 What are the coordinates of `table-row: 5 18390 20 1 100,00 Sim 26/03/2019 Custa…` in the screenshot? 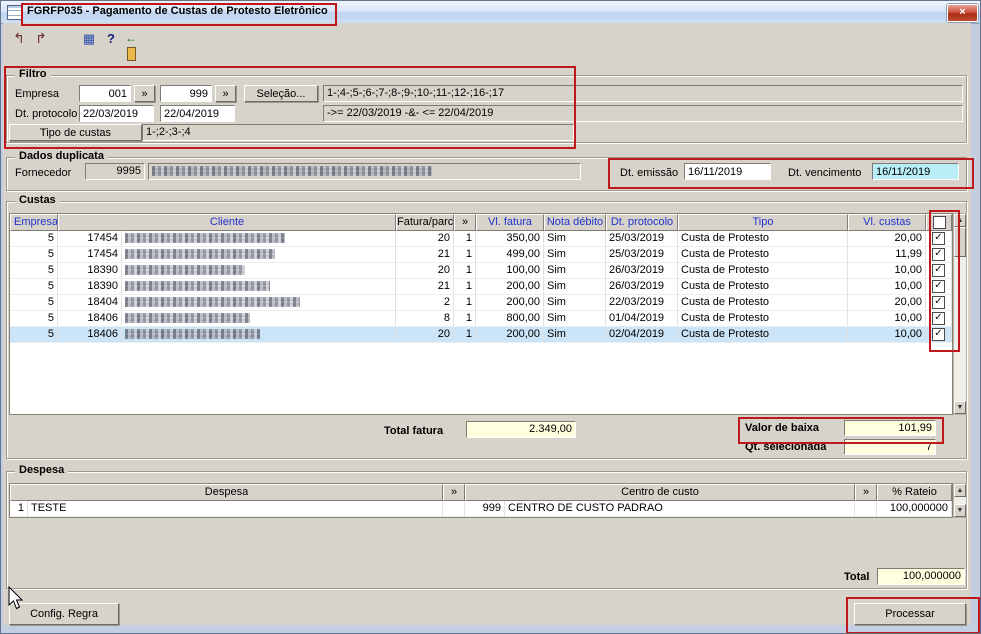 It's located at (481, 271).